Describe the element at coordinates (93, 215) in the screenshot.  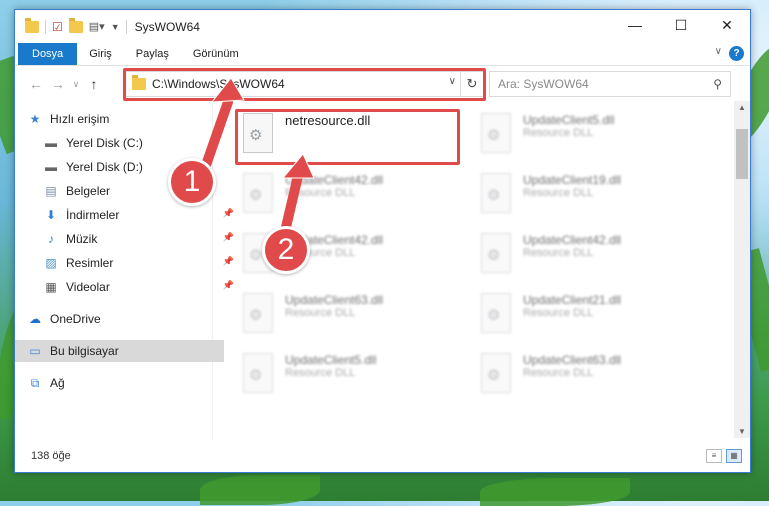
I see `sidebar-item-label: İndirmeler` at that location.